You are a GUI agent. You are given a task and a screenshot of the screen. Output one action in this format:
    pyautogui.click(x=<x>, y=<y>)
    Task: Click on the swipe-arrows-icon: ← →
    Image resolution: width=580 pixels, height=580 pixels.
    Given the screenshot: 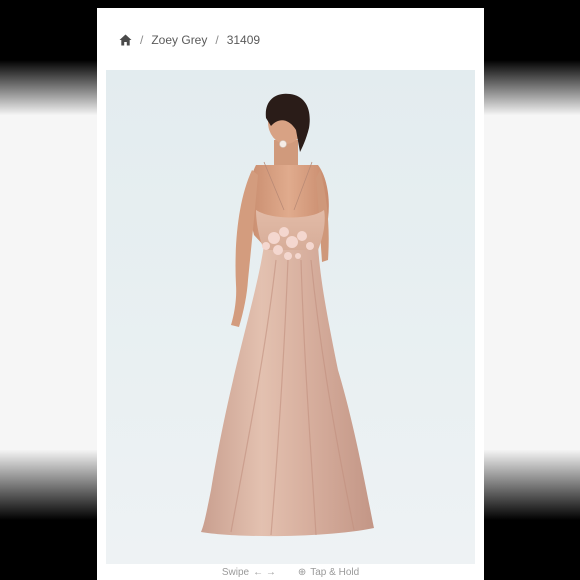 What is the action you would take?
    pyautogui.click(x=264, y=572)
    